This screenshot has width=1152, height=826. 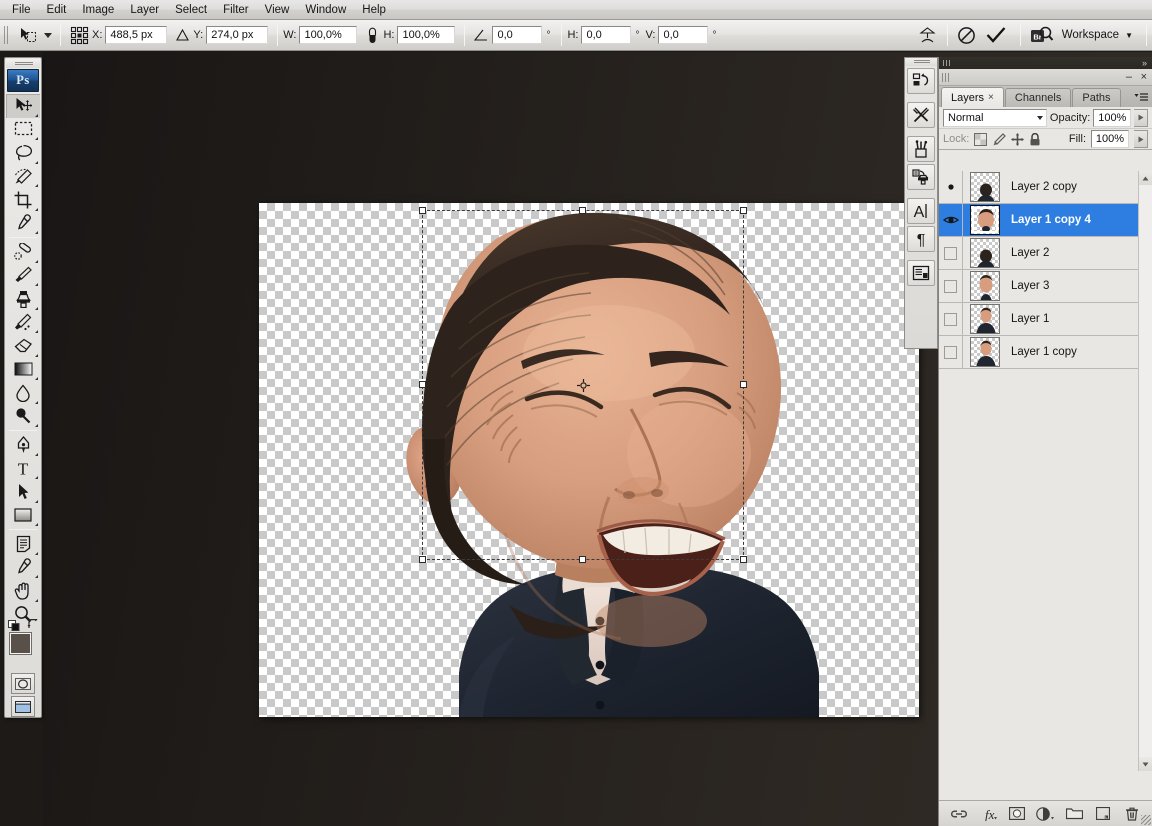 What do you see at coordinates (144, 10) in the screenshot?
I see `menu-layer: Layer` at bounding box center [144, 10].